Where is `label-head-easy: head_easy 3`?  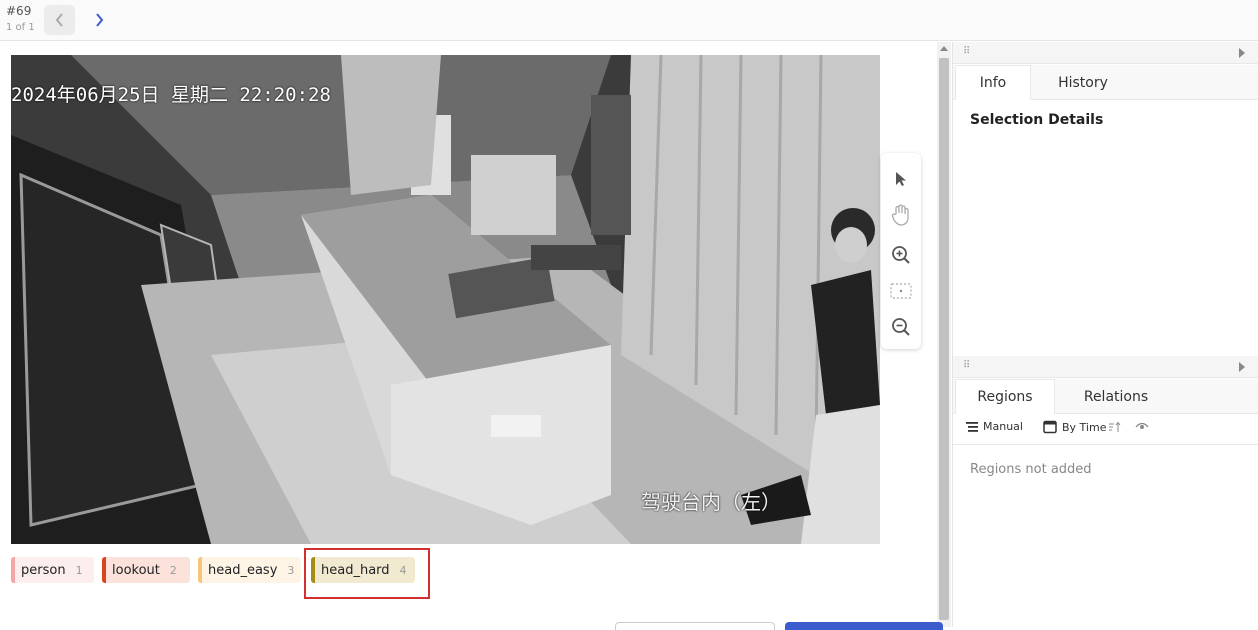 label-head-easy: head_easy 3 is located at coordinates (249, 570).